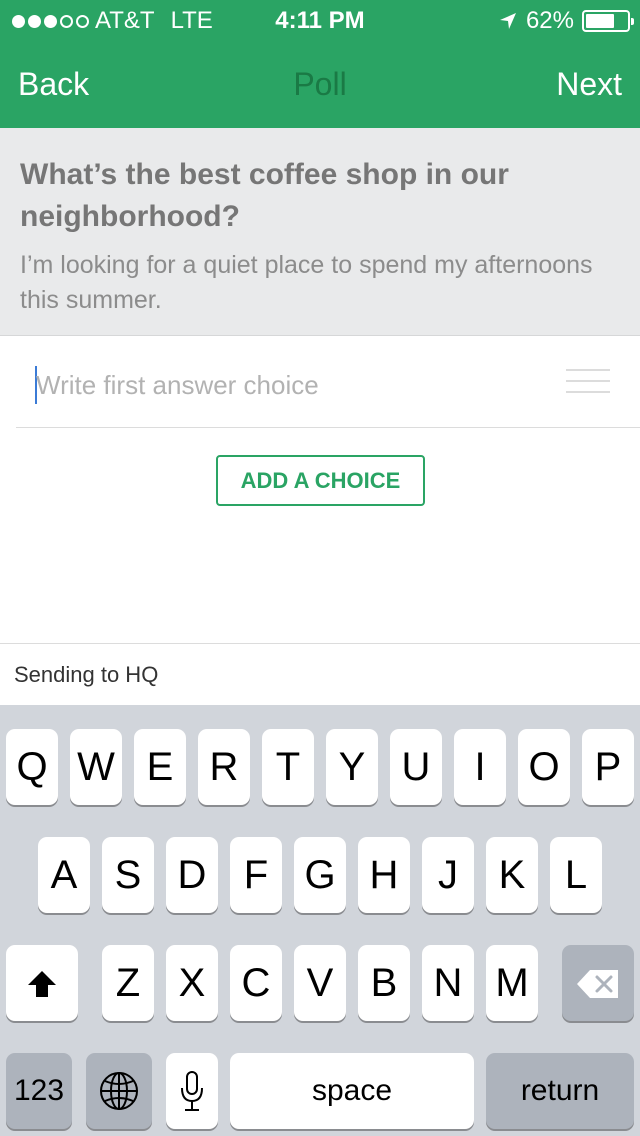  I want to click on key-x: X, so click(192, 983).